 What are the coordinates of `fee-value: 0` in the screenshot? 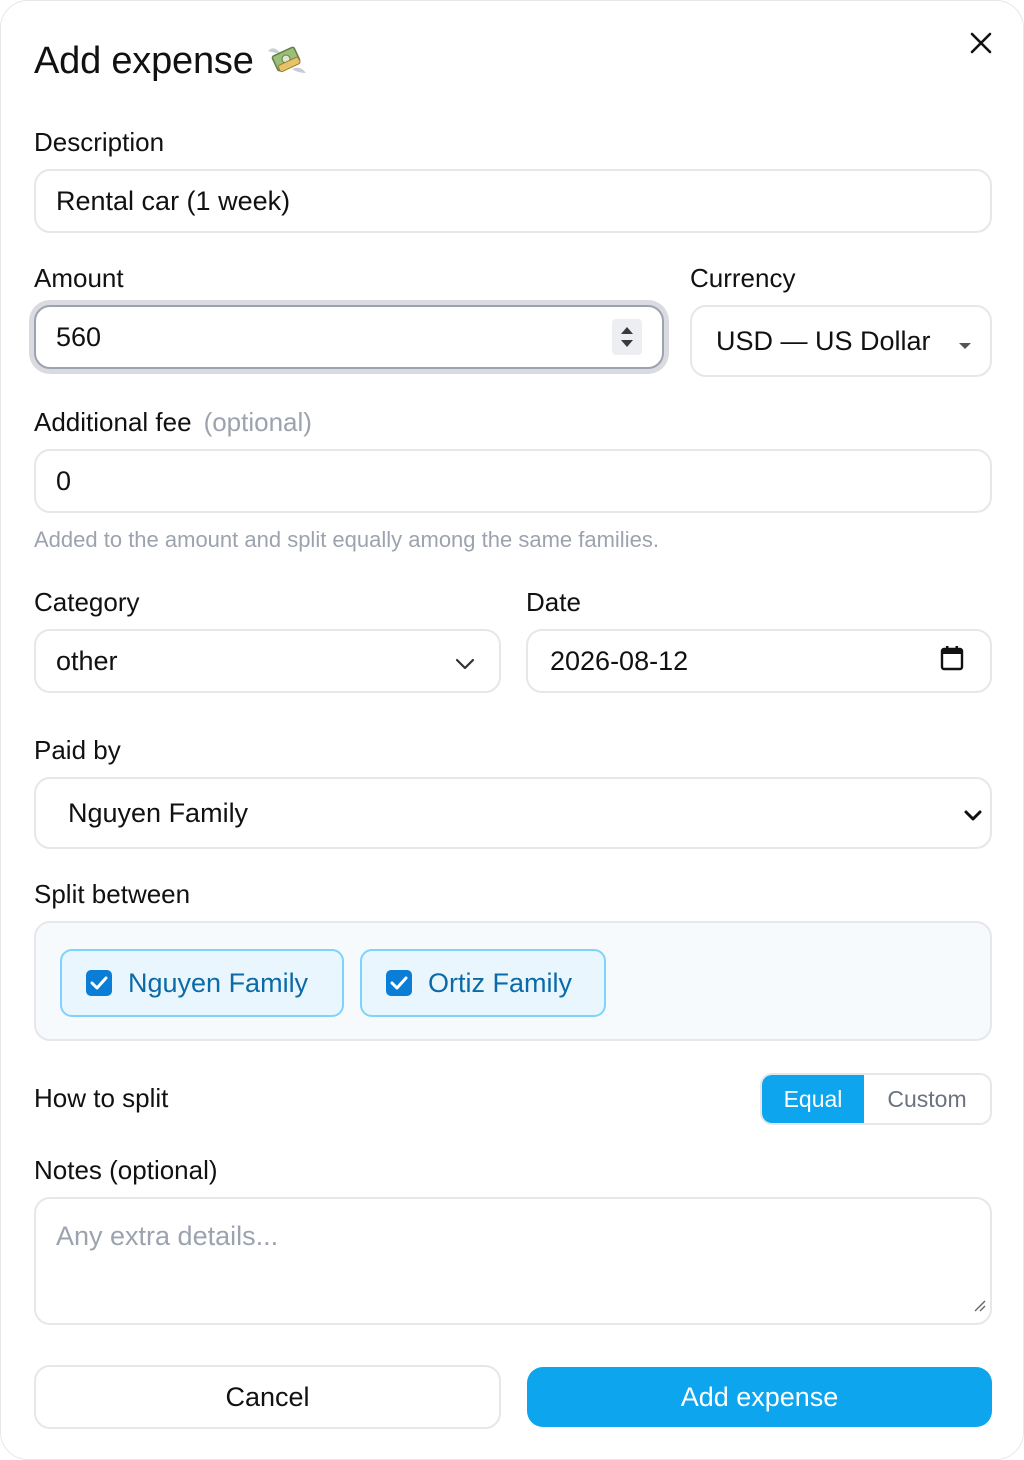 It's located at (64, 480).